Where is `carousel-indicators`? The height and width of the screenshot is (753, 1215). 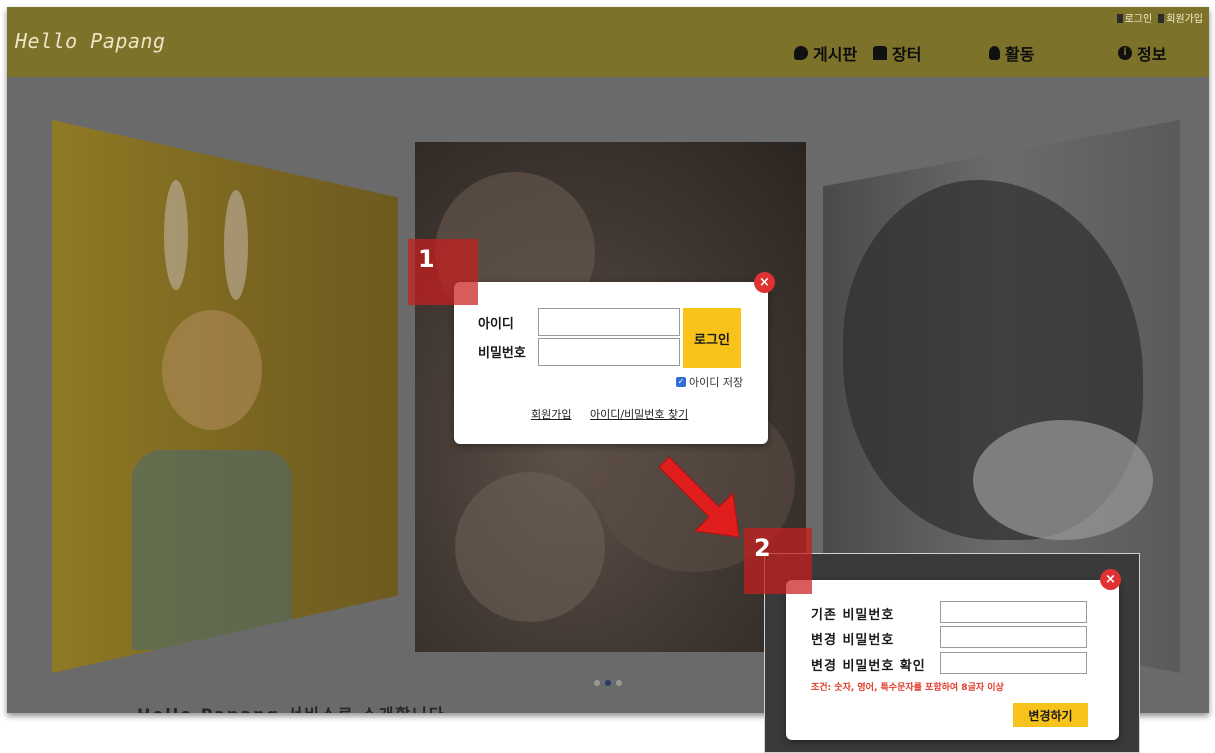 carousel-indicators is located at coordinates (608, 683).